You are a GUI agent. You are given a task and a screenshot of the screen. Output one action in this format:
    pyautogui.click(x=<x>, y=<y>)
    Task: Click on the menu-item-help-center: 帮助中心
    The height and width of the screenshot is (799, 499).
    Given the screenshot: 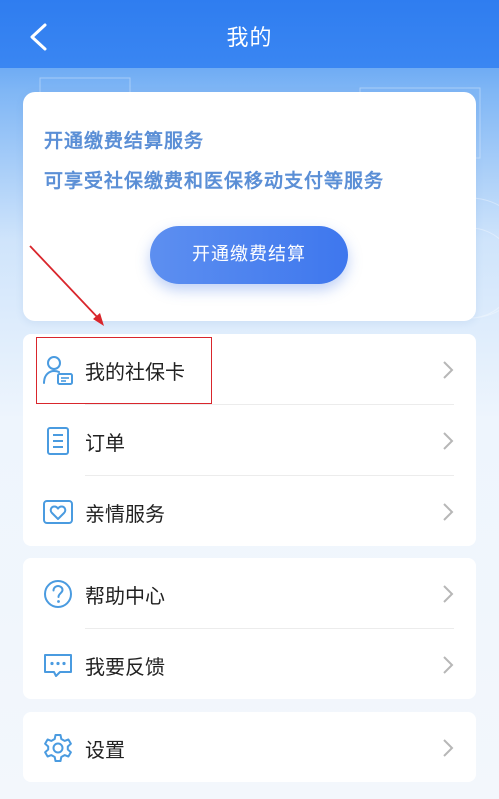 What is the action you would take?
    pyautogui.click(x=249, y=593)
    